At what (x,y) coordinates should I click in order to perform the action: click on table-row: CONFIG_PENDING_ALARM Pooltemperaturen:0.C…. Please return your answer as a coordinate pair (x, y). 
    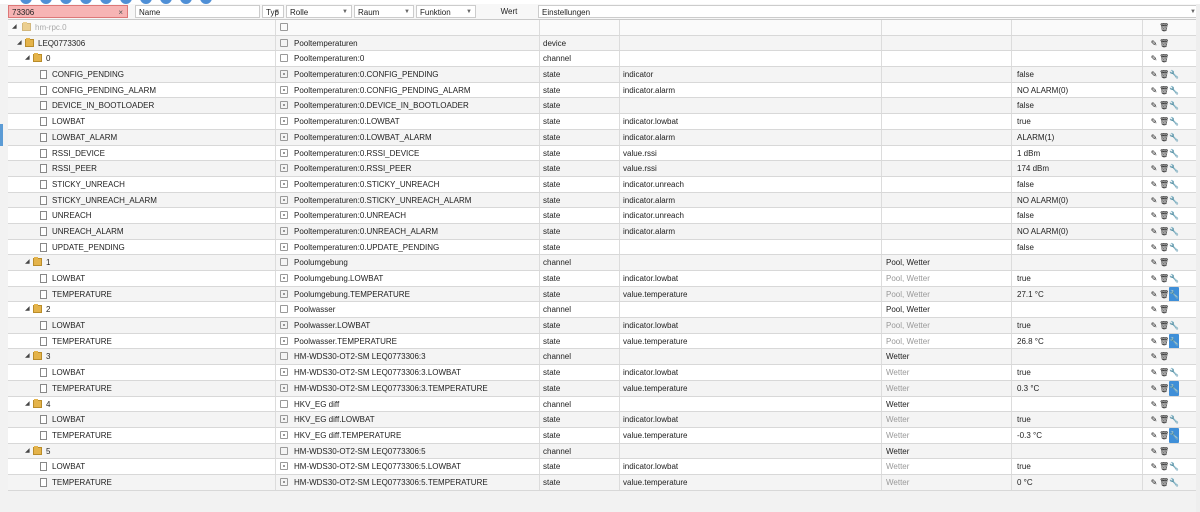
    Looking at the image, I should click on (602, 90).